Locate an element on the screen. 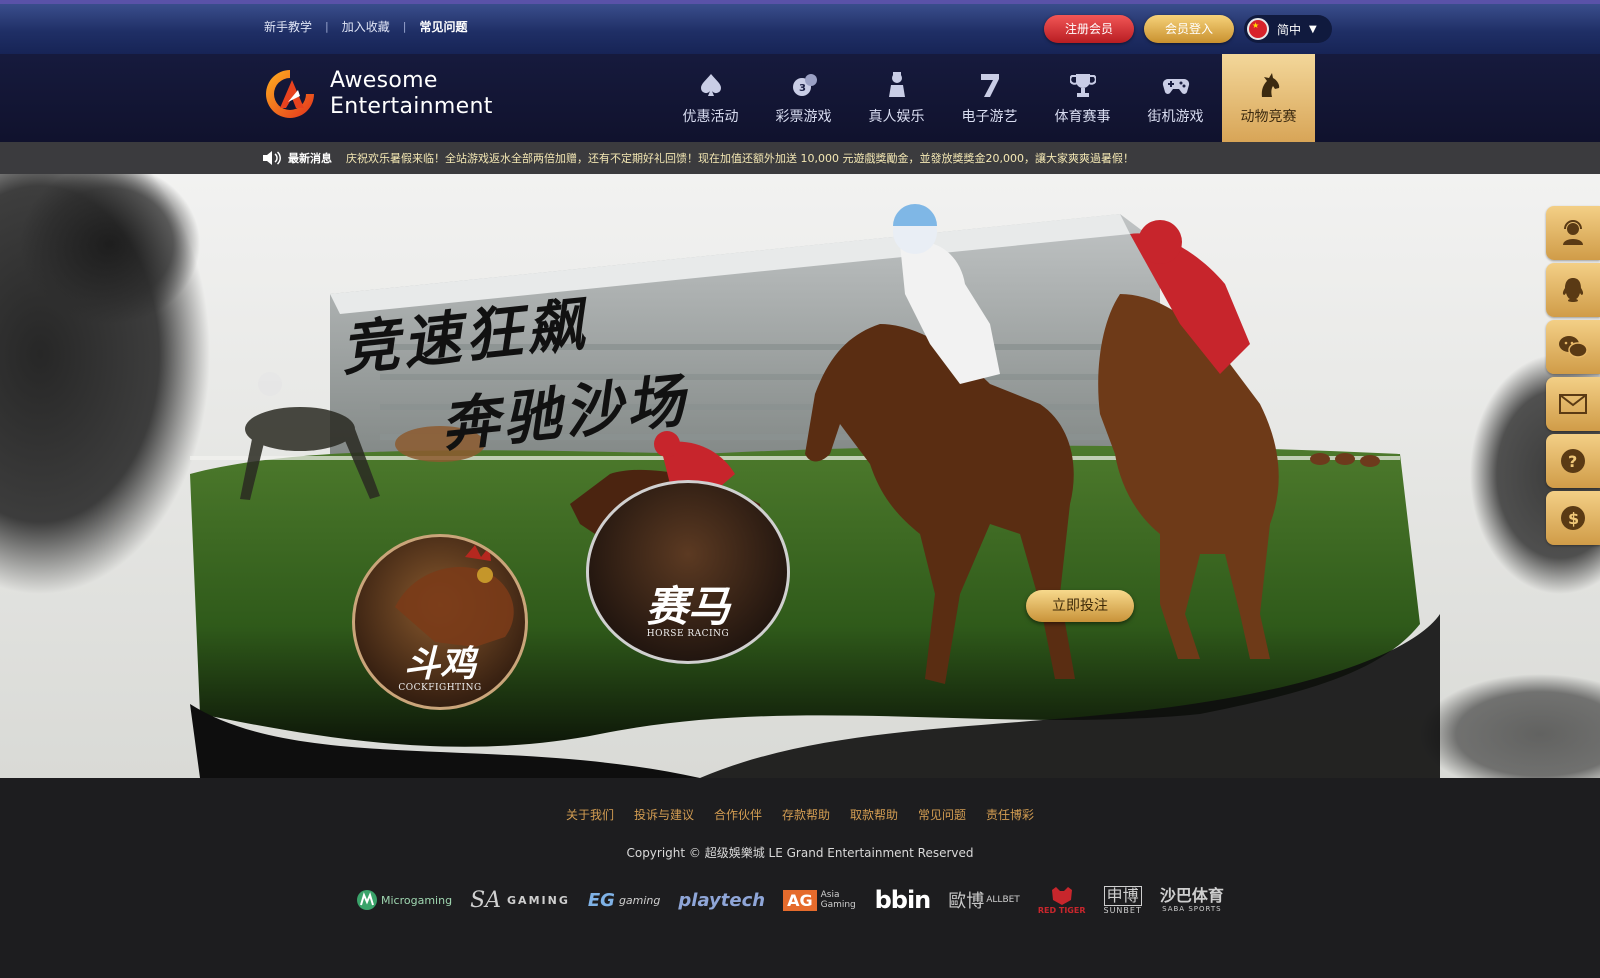  footer-link-partners: 合作伙伴 is located at coordinates (738, 814).